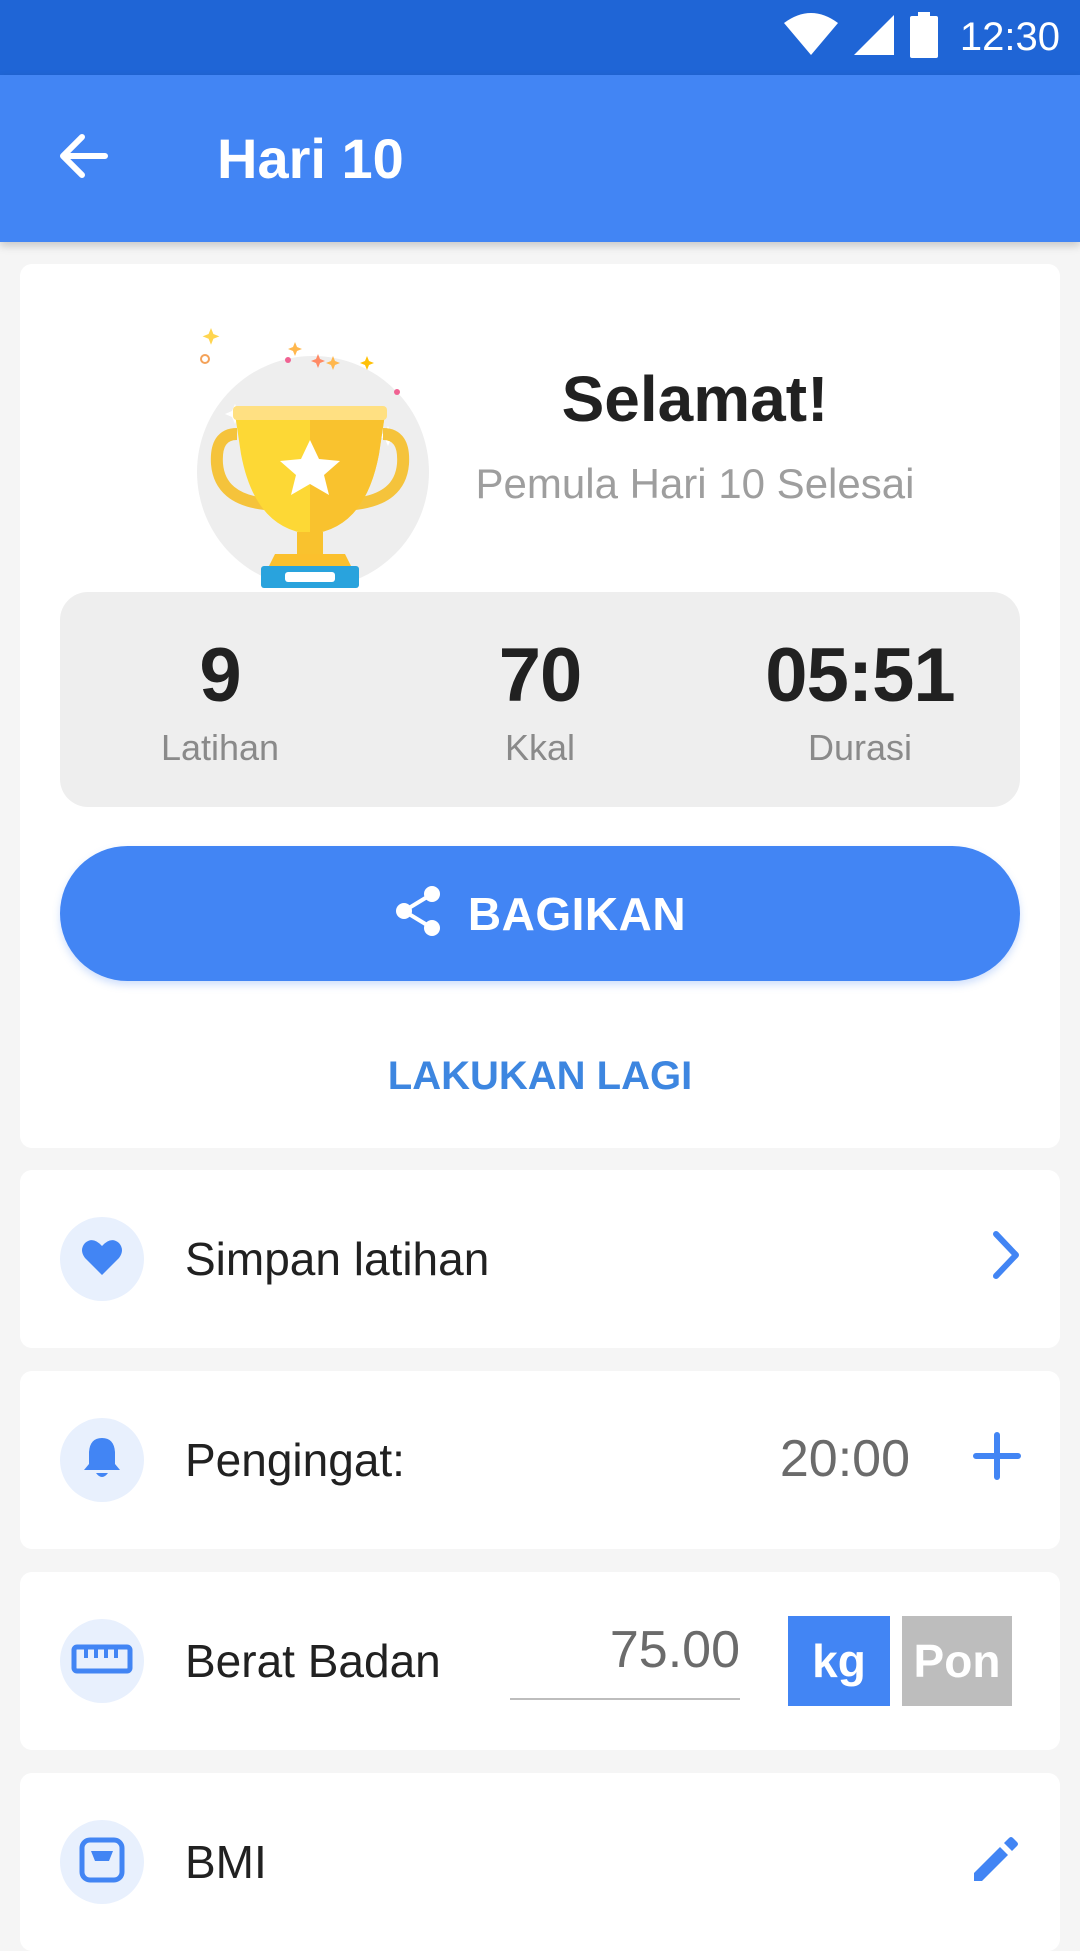 This screenshot has height=1951, width=1080. What do you see at coordinates (310, 158) in the screenshot?
I see `page-title: Hari 10` at bounding box center [310, 158].